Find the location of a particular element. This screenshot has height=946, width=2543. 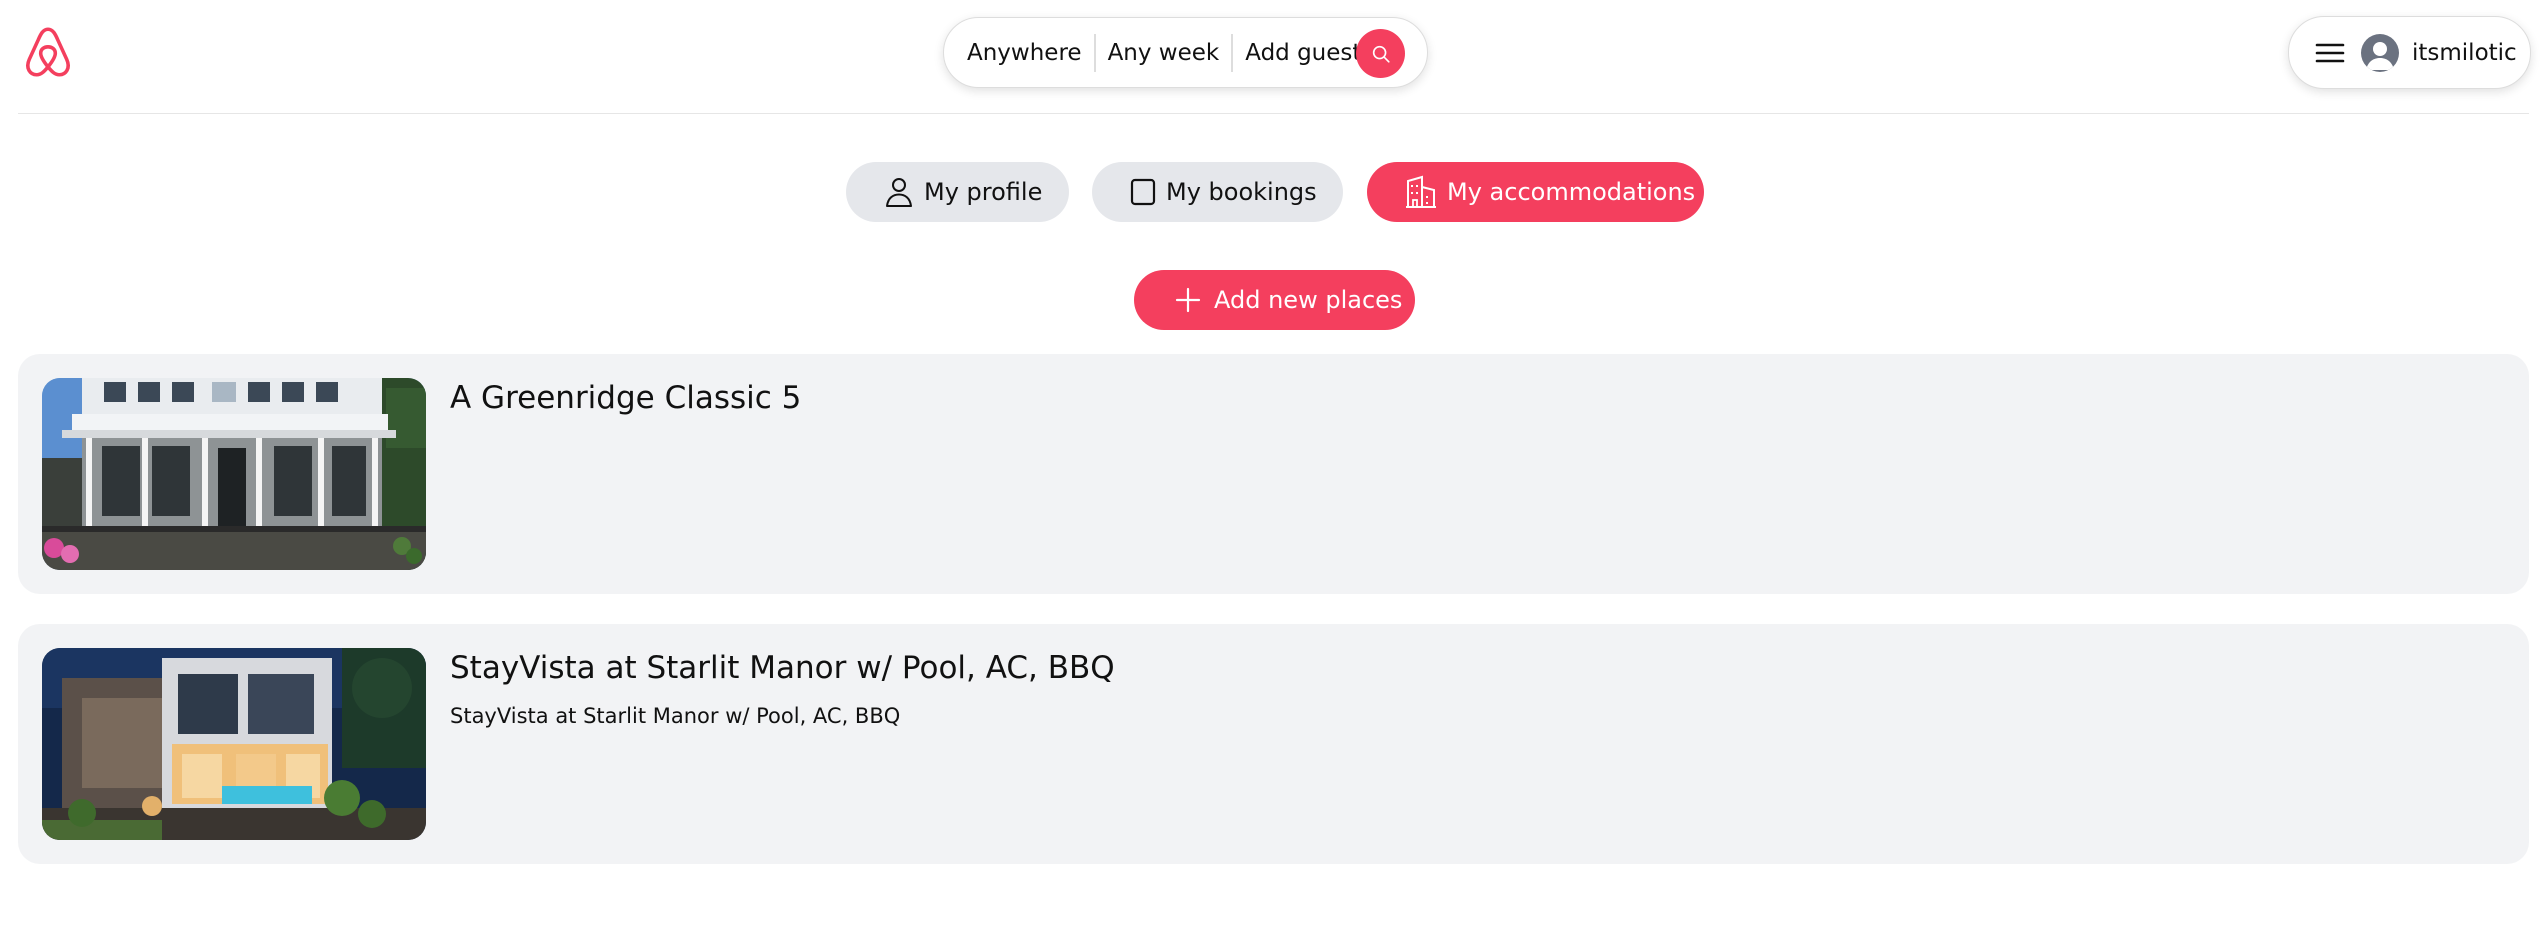

bookings-icon is located at coordinates (1143, 192).